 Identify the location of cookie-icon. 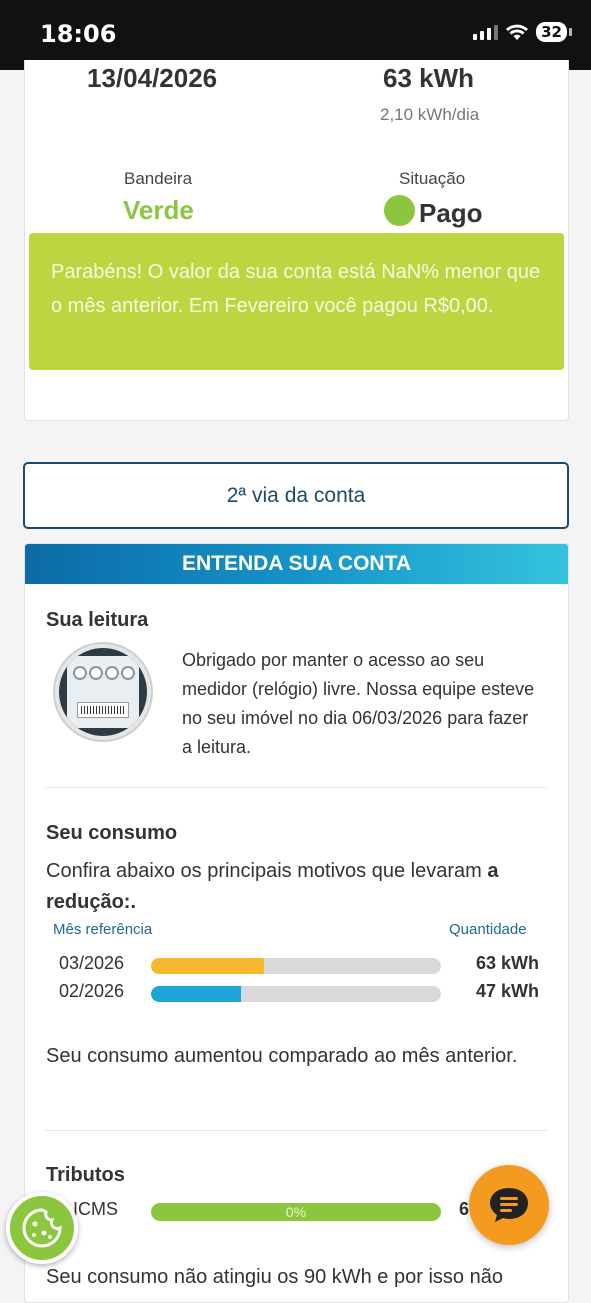
(42, 1228).